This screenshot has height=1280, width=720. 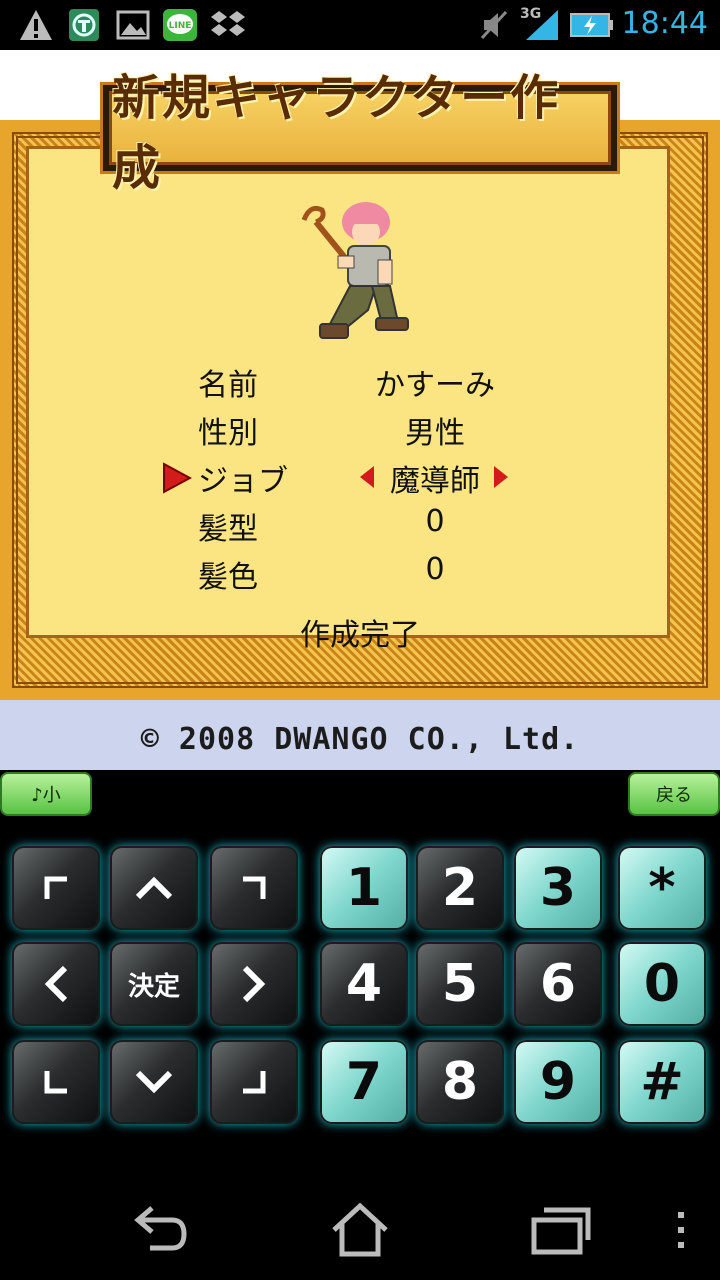 I want to click on create-done-button: 作成完了, so click(x=360, y=632).